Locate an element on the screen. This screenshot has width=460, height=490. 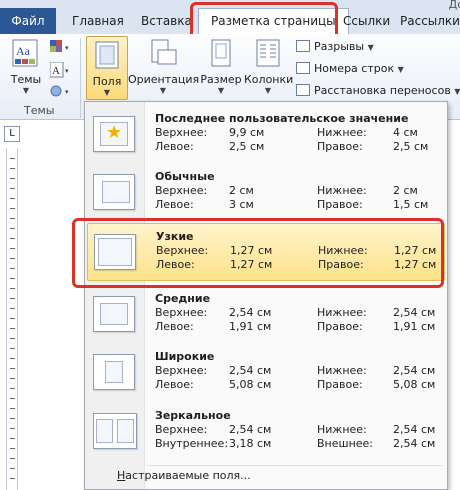
menu-divider is located at coordinates (295, 465).